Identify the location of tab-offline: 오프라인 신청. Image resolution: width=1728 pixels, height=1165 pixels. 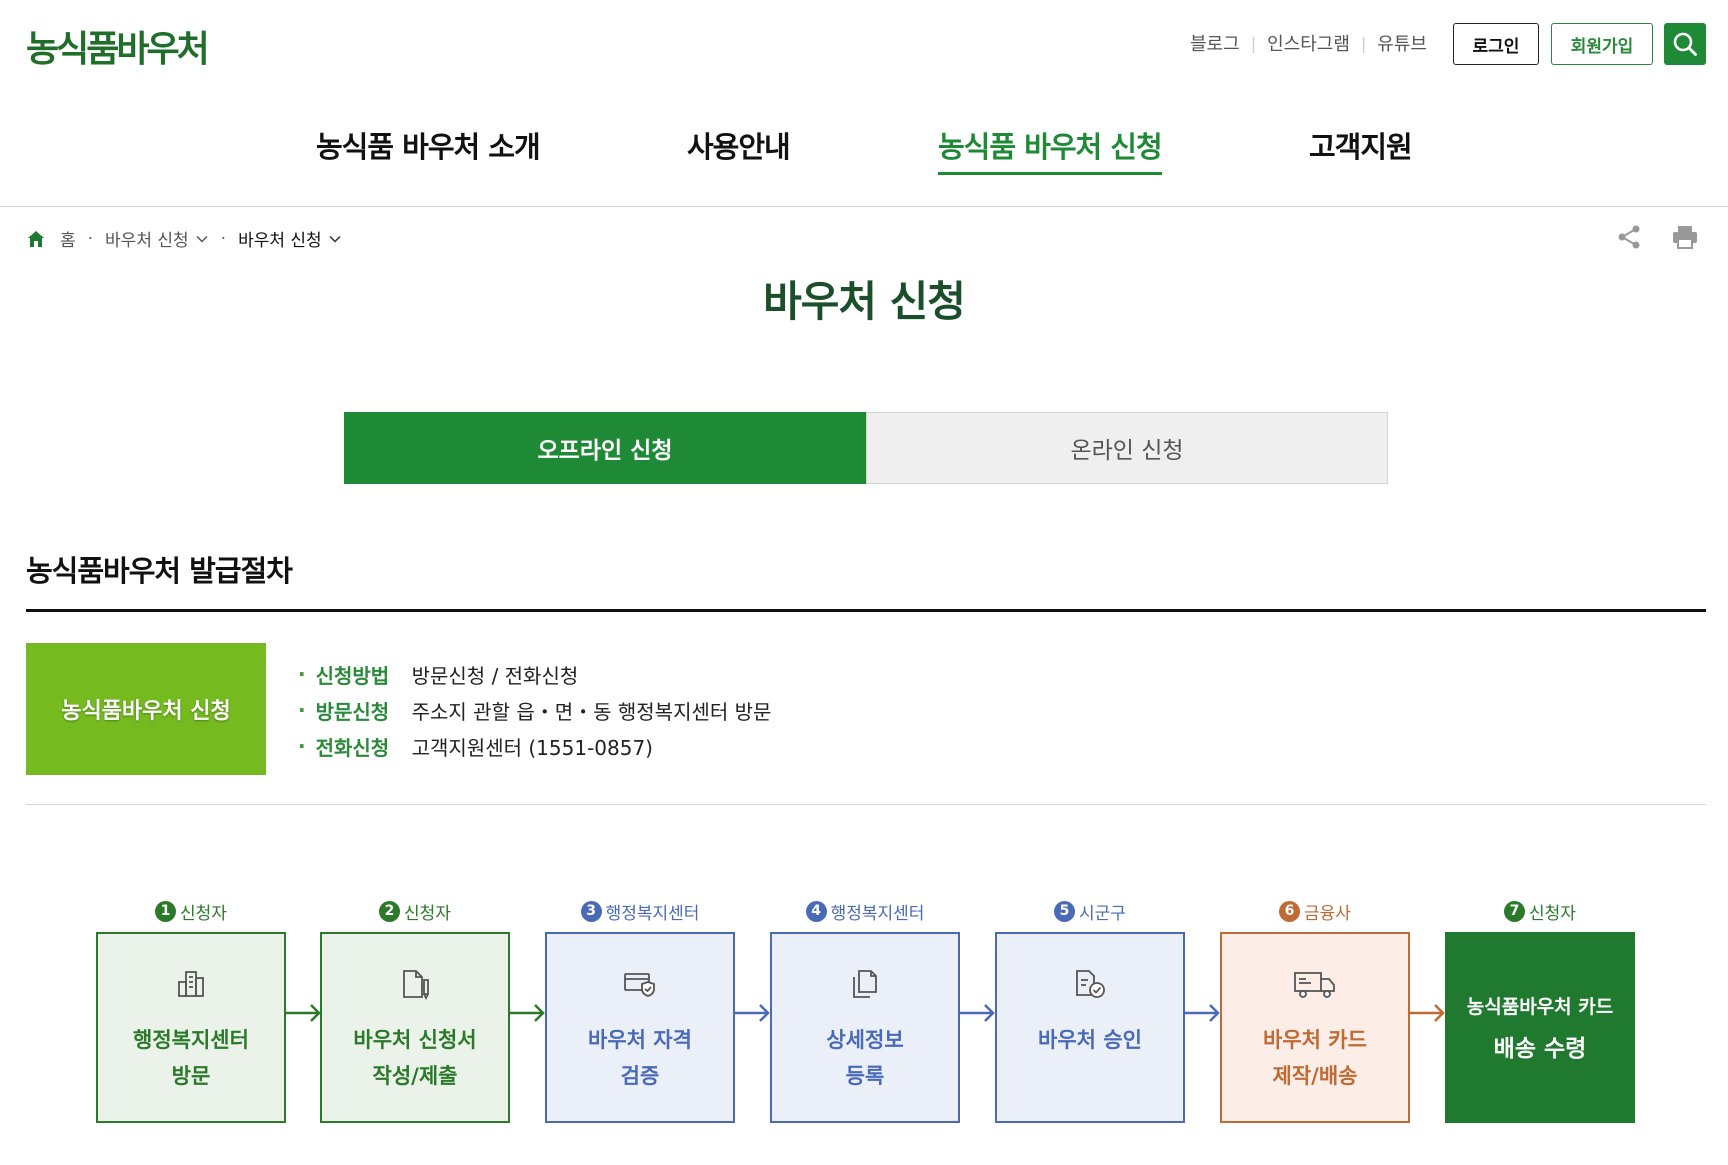
(605, 448).